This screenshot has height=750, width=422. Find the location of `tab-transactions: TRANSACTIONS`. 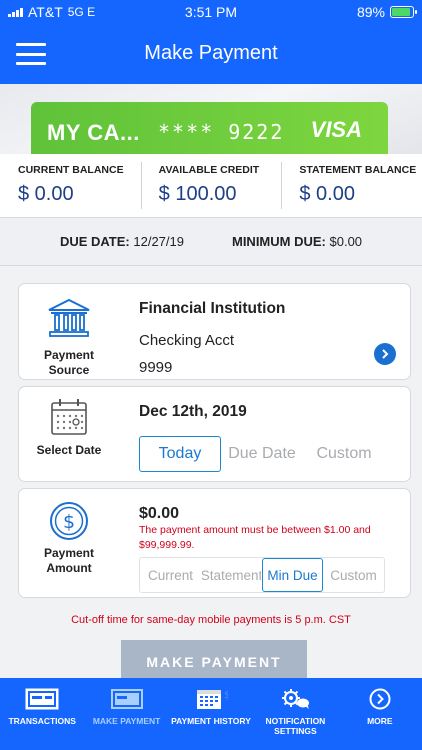

tab-transactions: TRANSACTIONS is located at coordinates (42, 714).